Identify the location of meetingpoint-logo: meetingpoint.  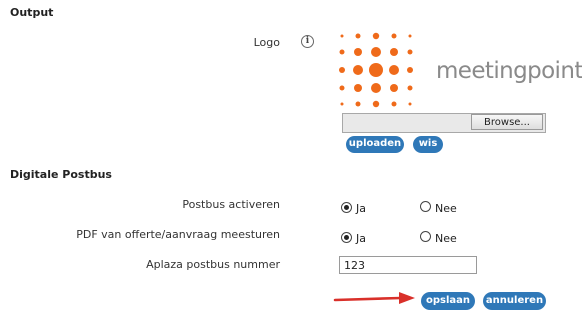
(461, 70).